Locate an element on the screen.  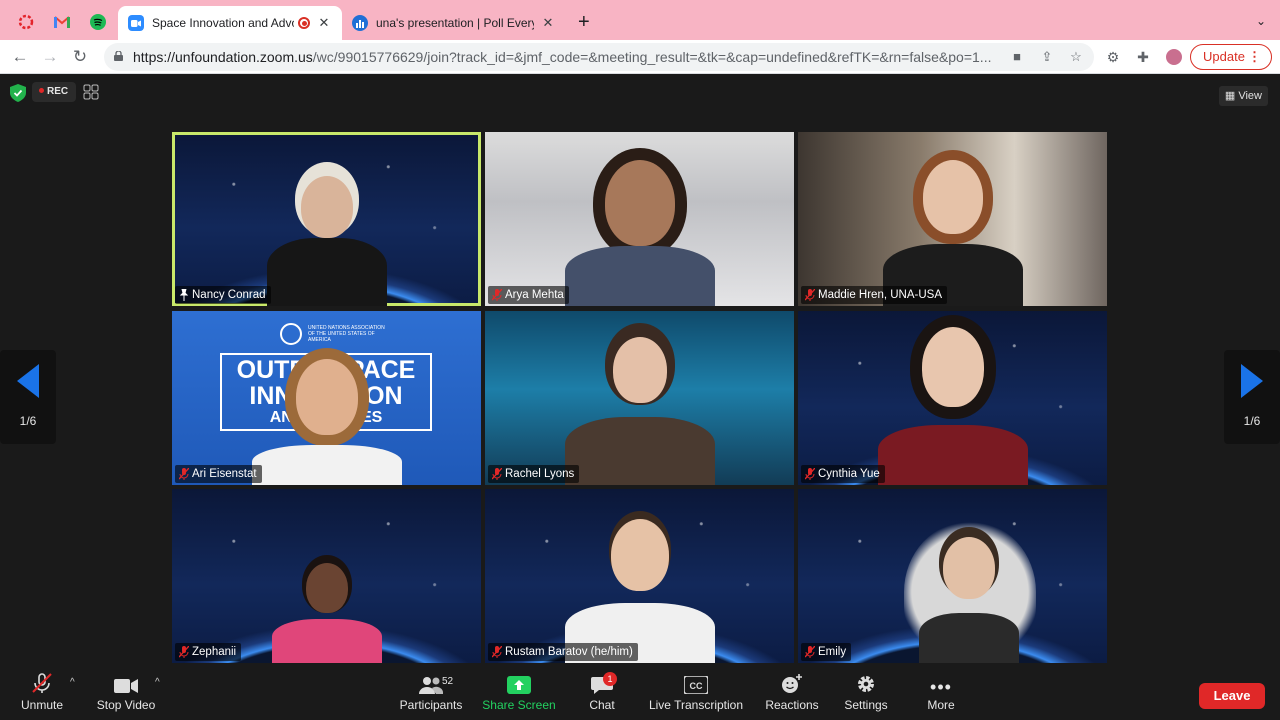
previous-page-button: 1/6 is located at coordinates (28, 397).